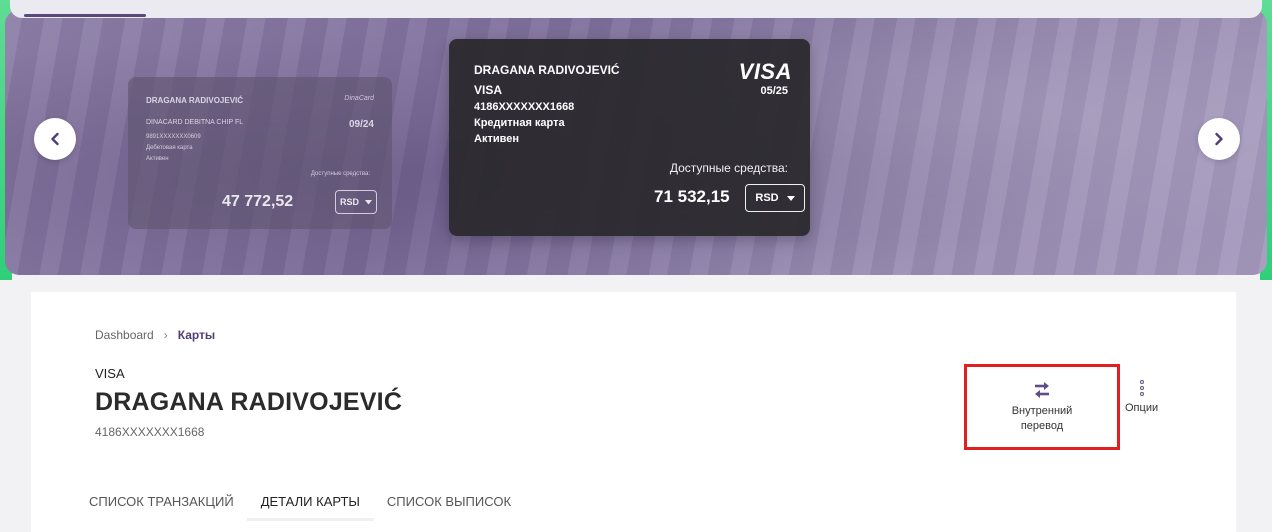 The image size is (1272, 532). What do you see at coordinates (692, 196) in the screenshot?
I see `available-amount: 71 532,15` at bounding box center [692, 196].